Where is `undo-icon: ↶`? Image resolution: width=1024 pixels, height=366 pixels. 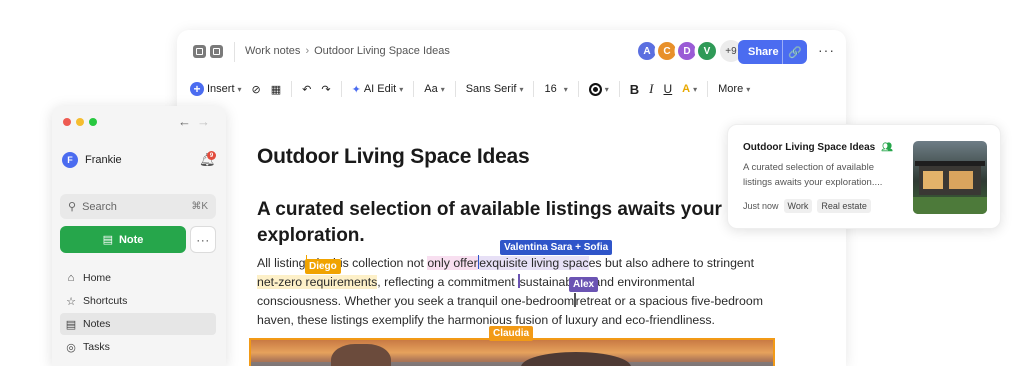
undo-icon: ↶ is located at coordinates (307, 89).